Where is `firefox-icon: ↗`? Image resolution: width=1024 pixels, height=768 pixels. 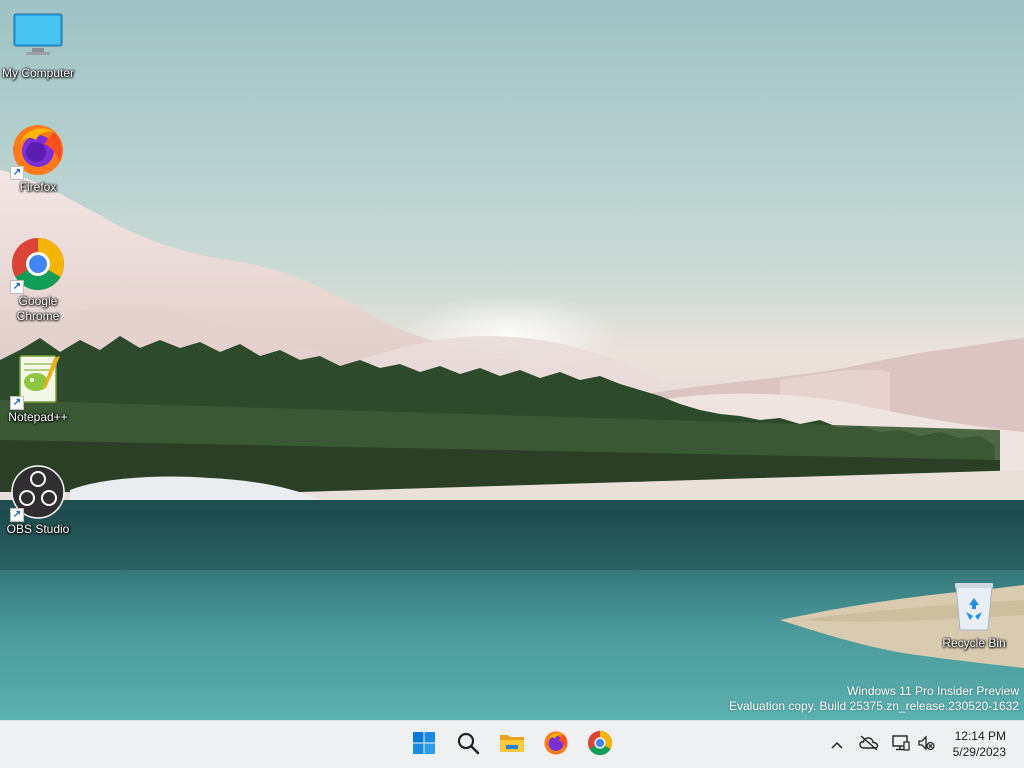 firefox-icon: ↗ is located at coordinates (38, 151).